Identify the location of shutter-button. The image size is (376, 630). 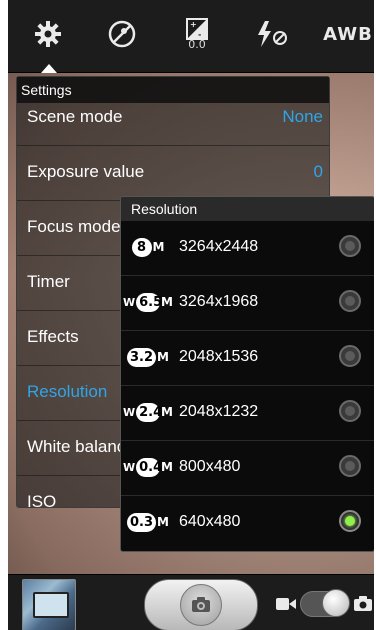
(201, 604).